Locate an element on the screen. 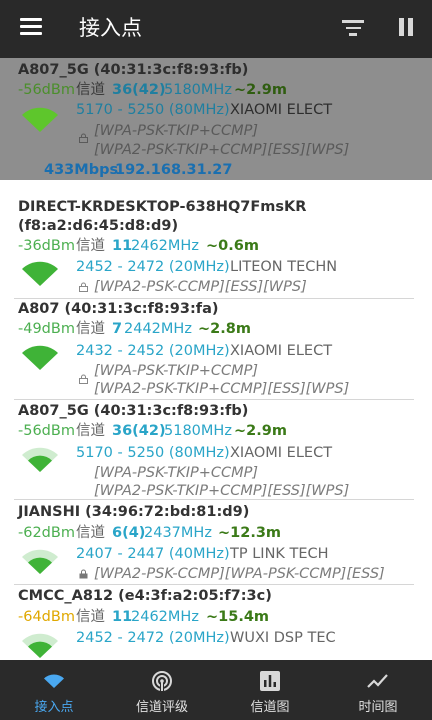 The width and height of the screenshot is (432, 720). wifi-icon is located at coordinates (54, 681).